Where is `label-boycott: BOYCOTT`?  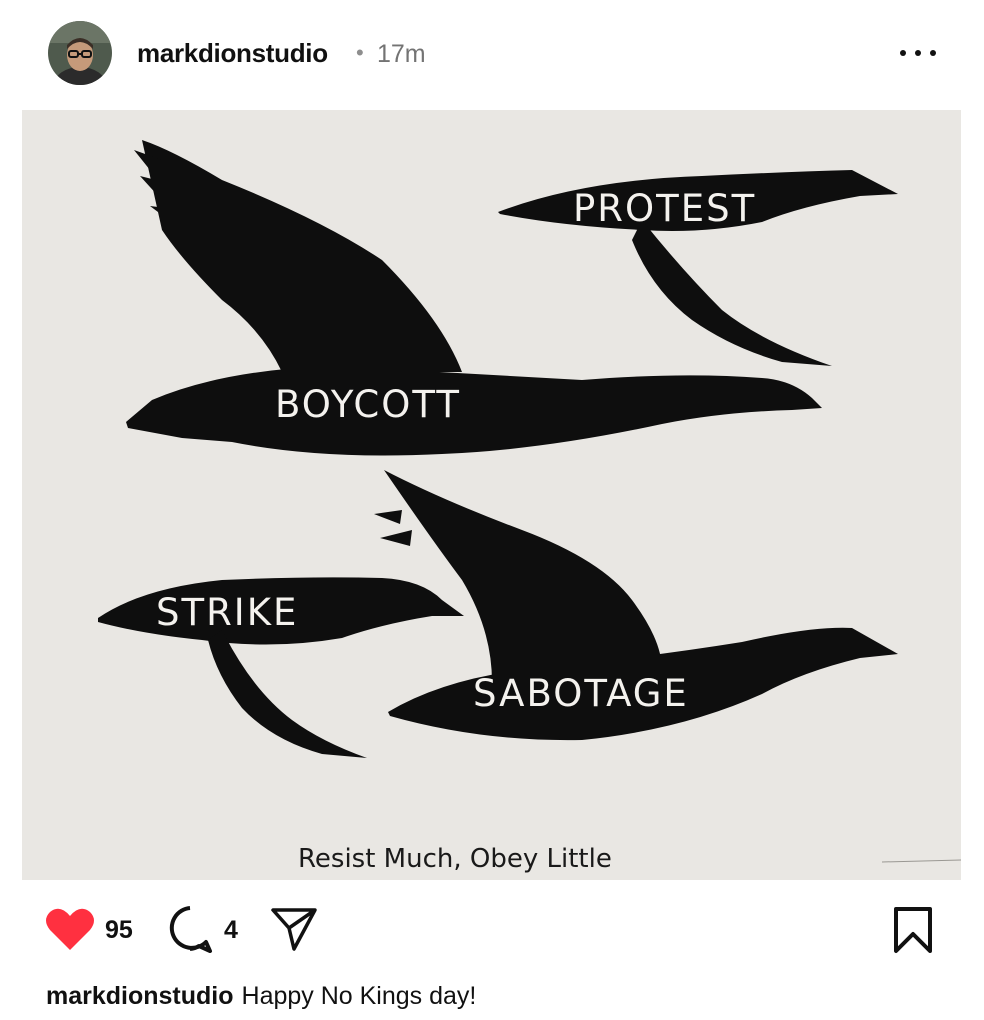 label-boycott: BOYCOTT is located at coordinates (368, 404).